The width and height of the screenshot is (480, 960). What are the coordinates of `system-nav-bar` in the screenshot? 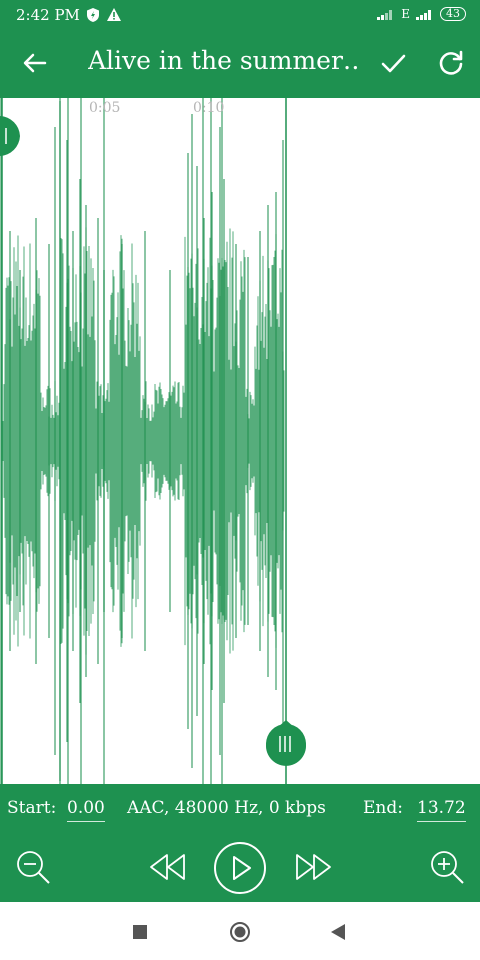 It's located at (240, 931).